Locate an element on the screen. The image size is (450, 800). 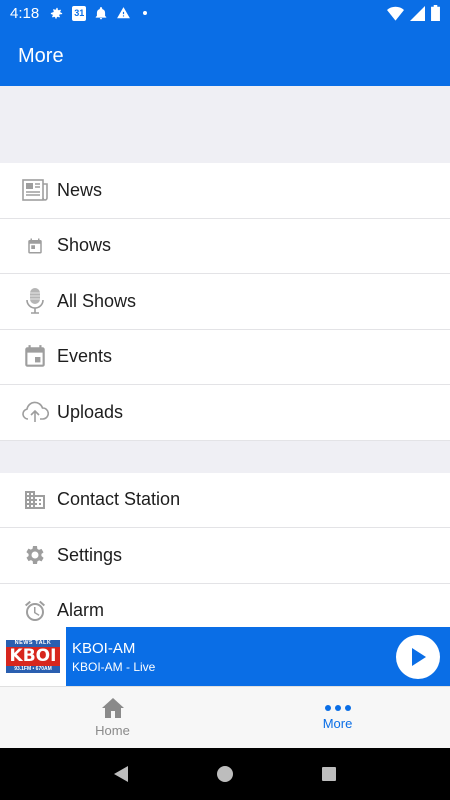
menu-item-all-shows: All Shows is located at coordinates (225, 302).